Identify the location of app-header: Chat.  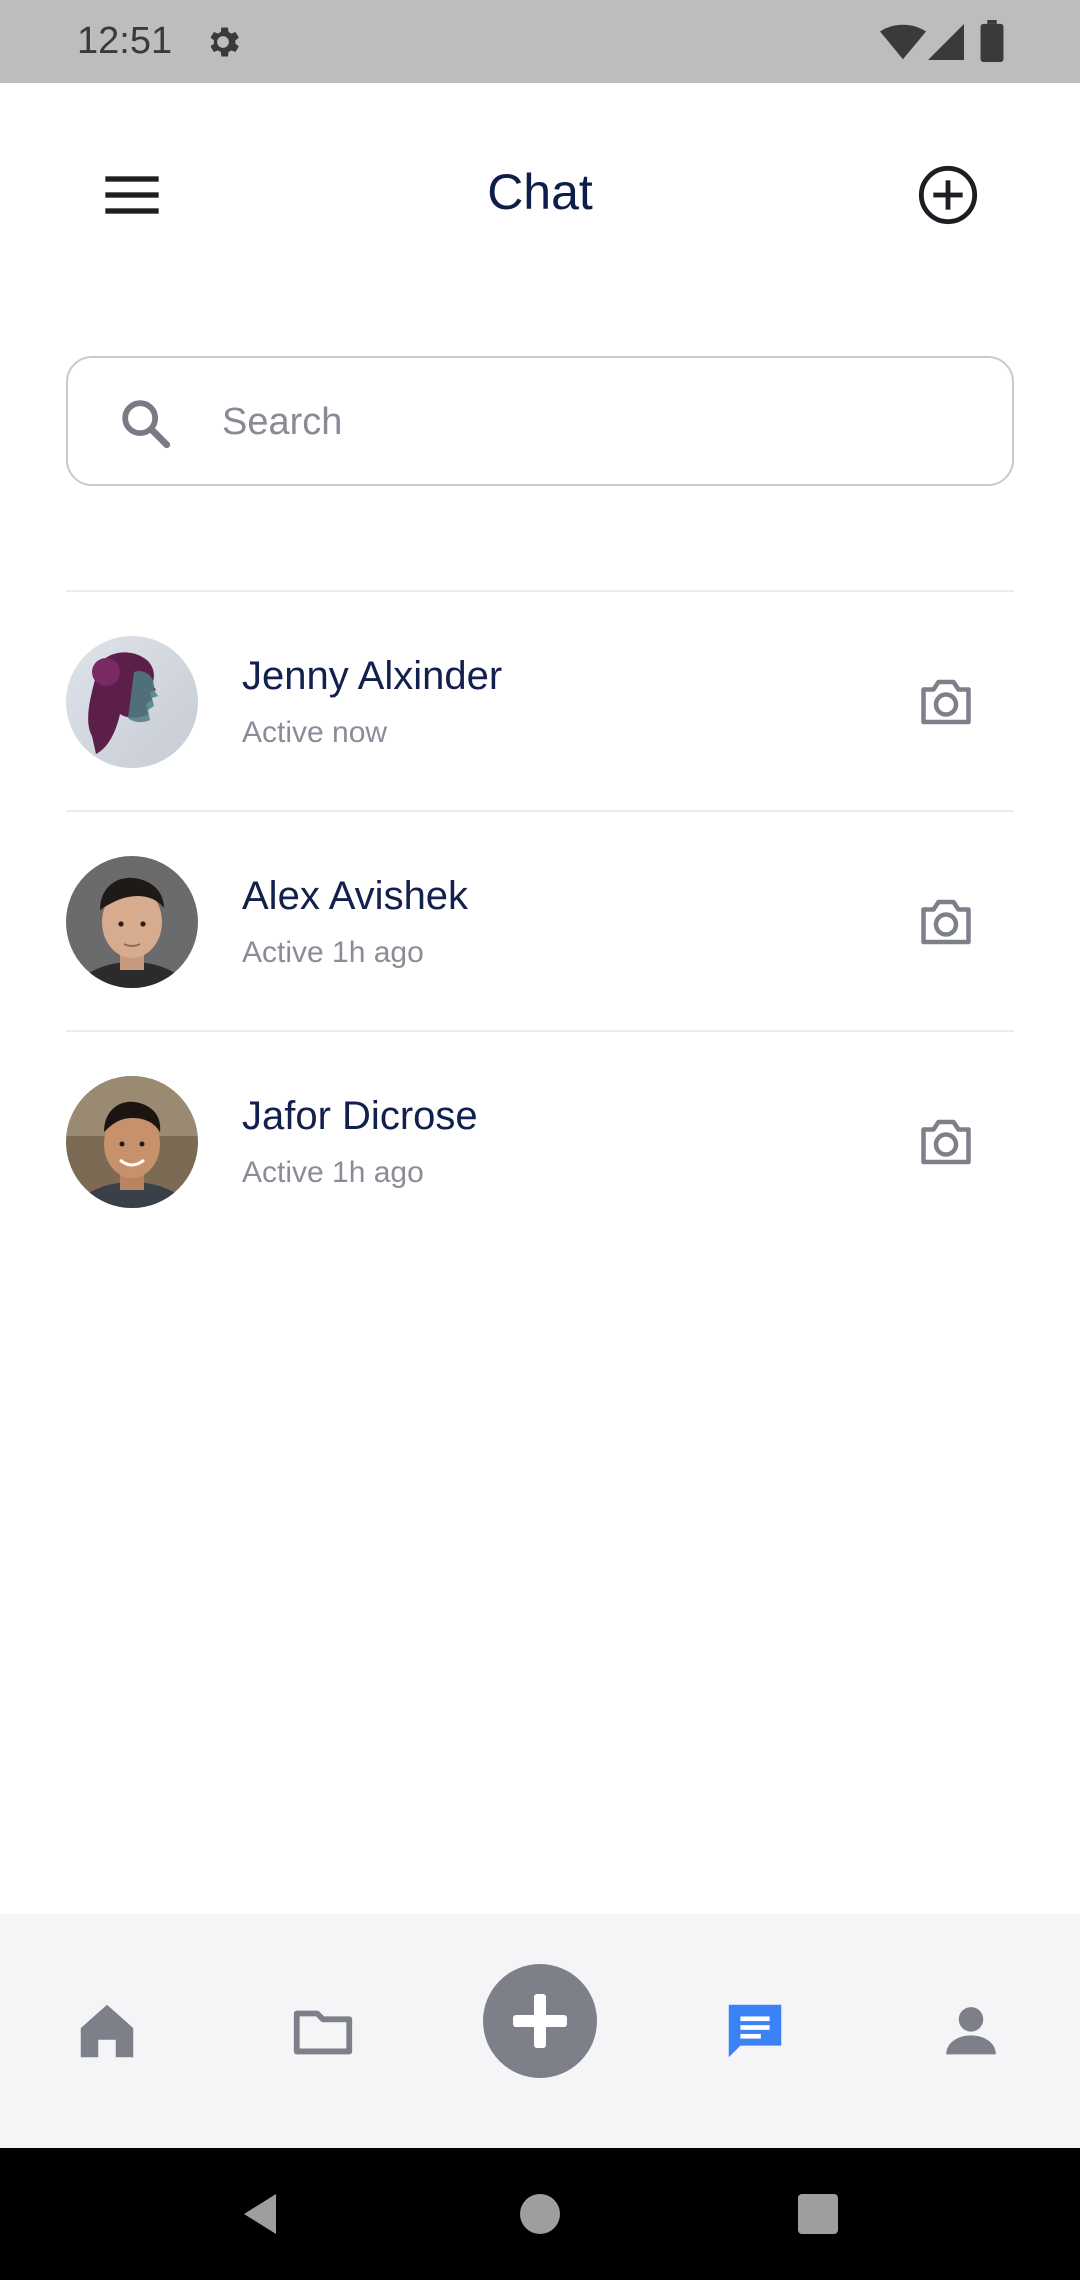
(540, 193).